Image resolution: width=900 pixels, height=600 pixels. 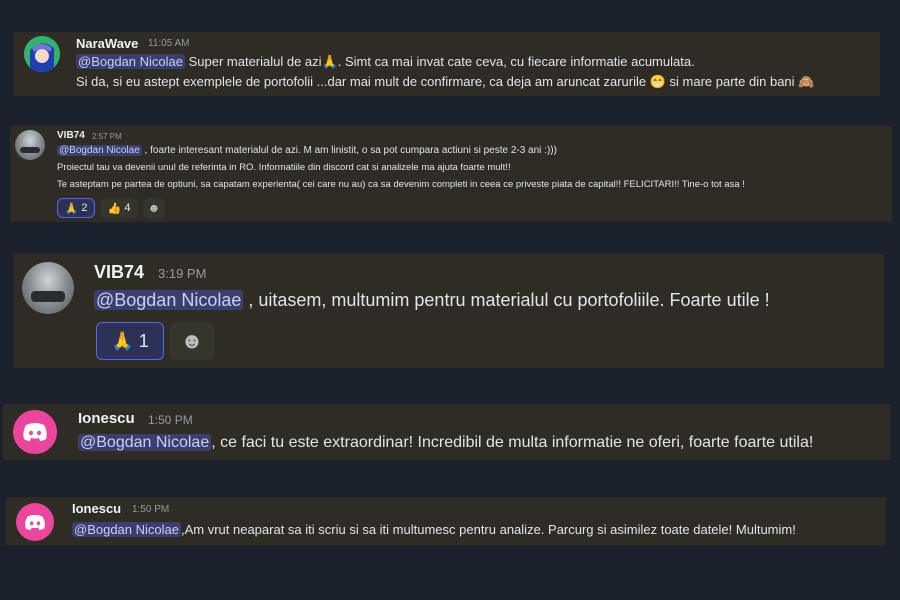 What do you see at coordinates (253, 61) in the screenshot?
I see `message-text: Super materialul de azi` at bounding box center [253, 61].